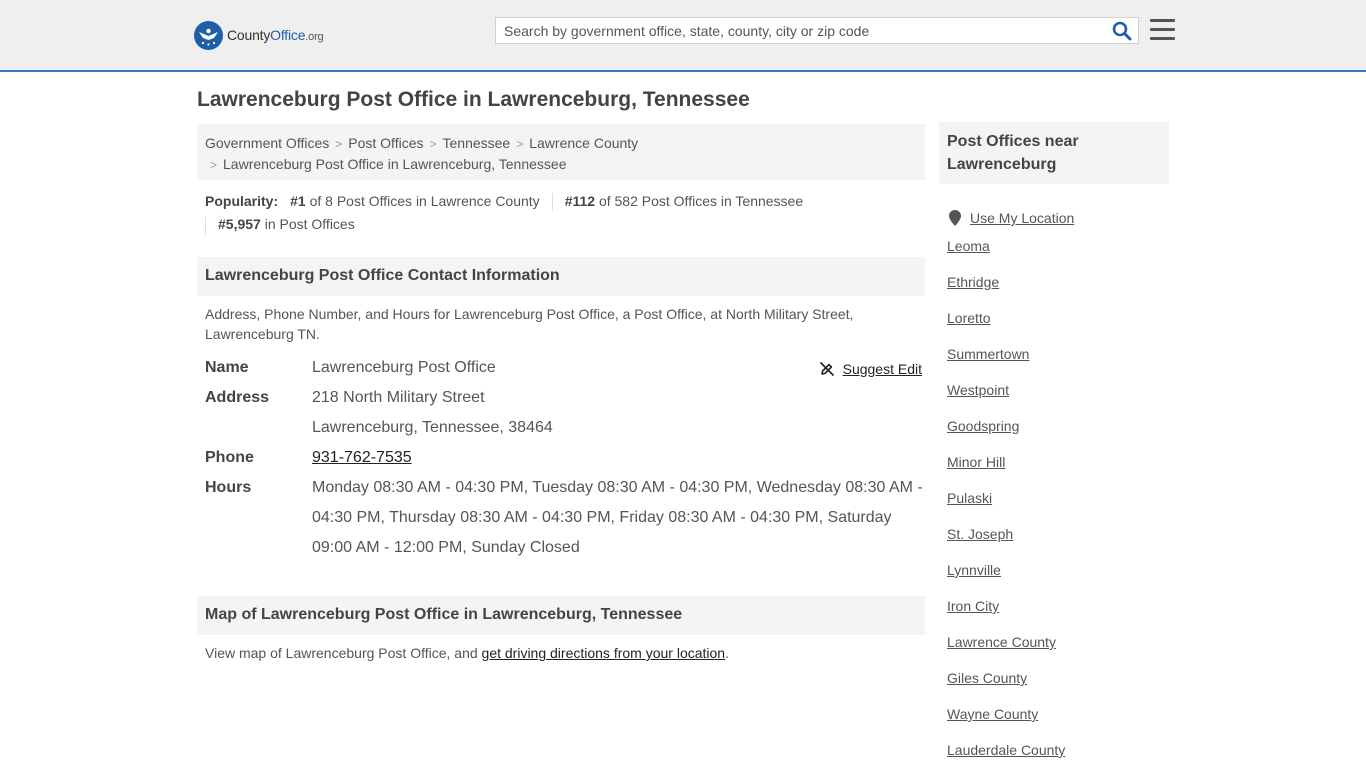 The image size is (1366, 776). I want to click on phone-row: Phone 931-762-7535, so click(565, 458).